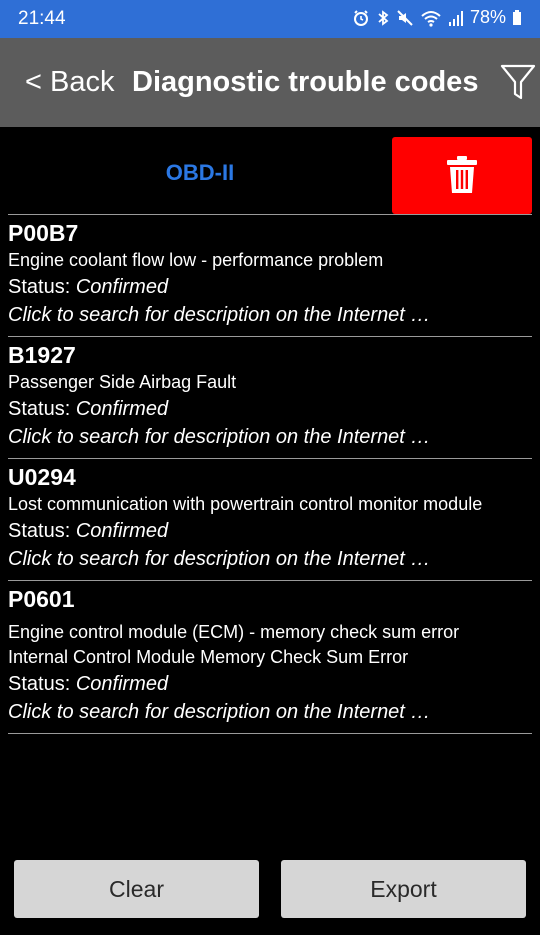 Image resolution: width=540 pixels, height=935 pixels. I want to click on status-time: 21:44, so click(42, 18).